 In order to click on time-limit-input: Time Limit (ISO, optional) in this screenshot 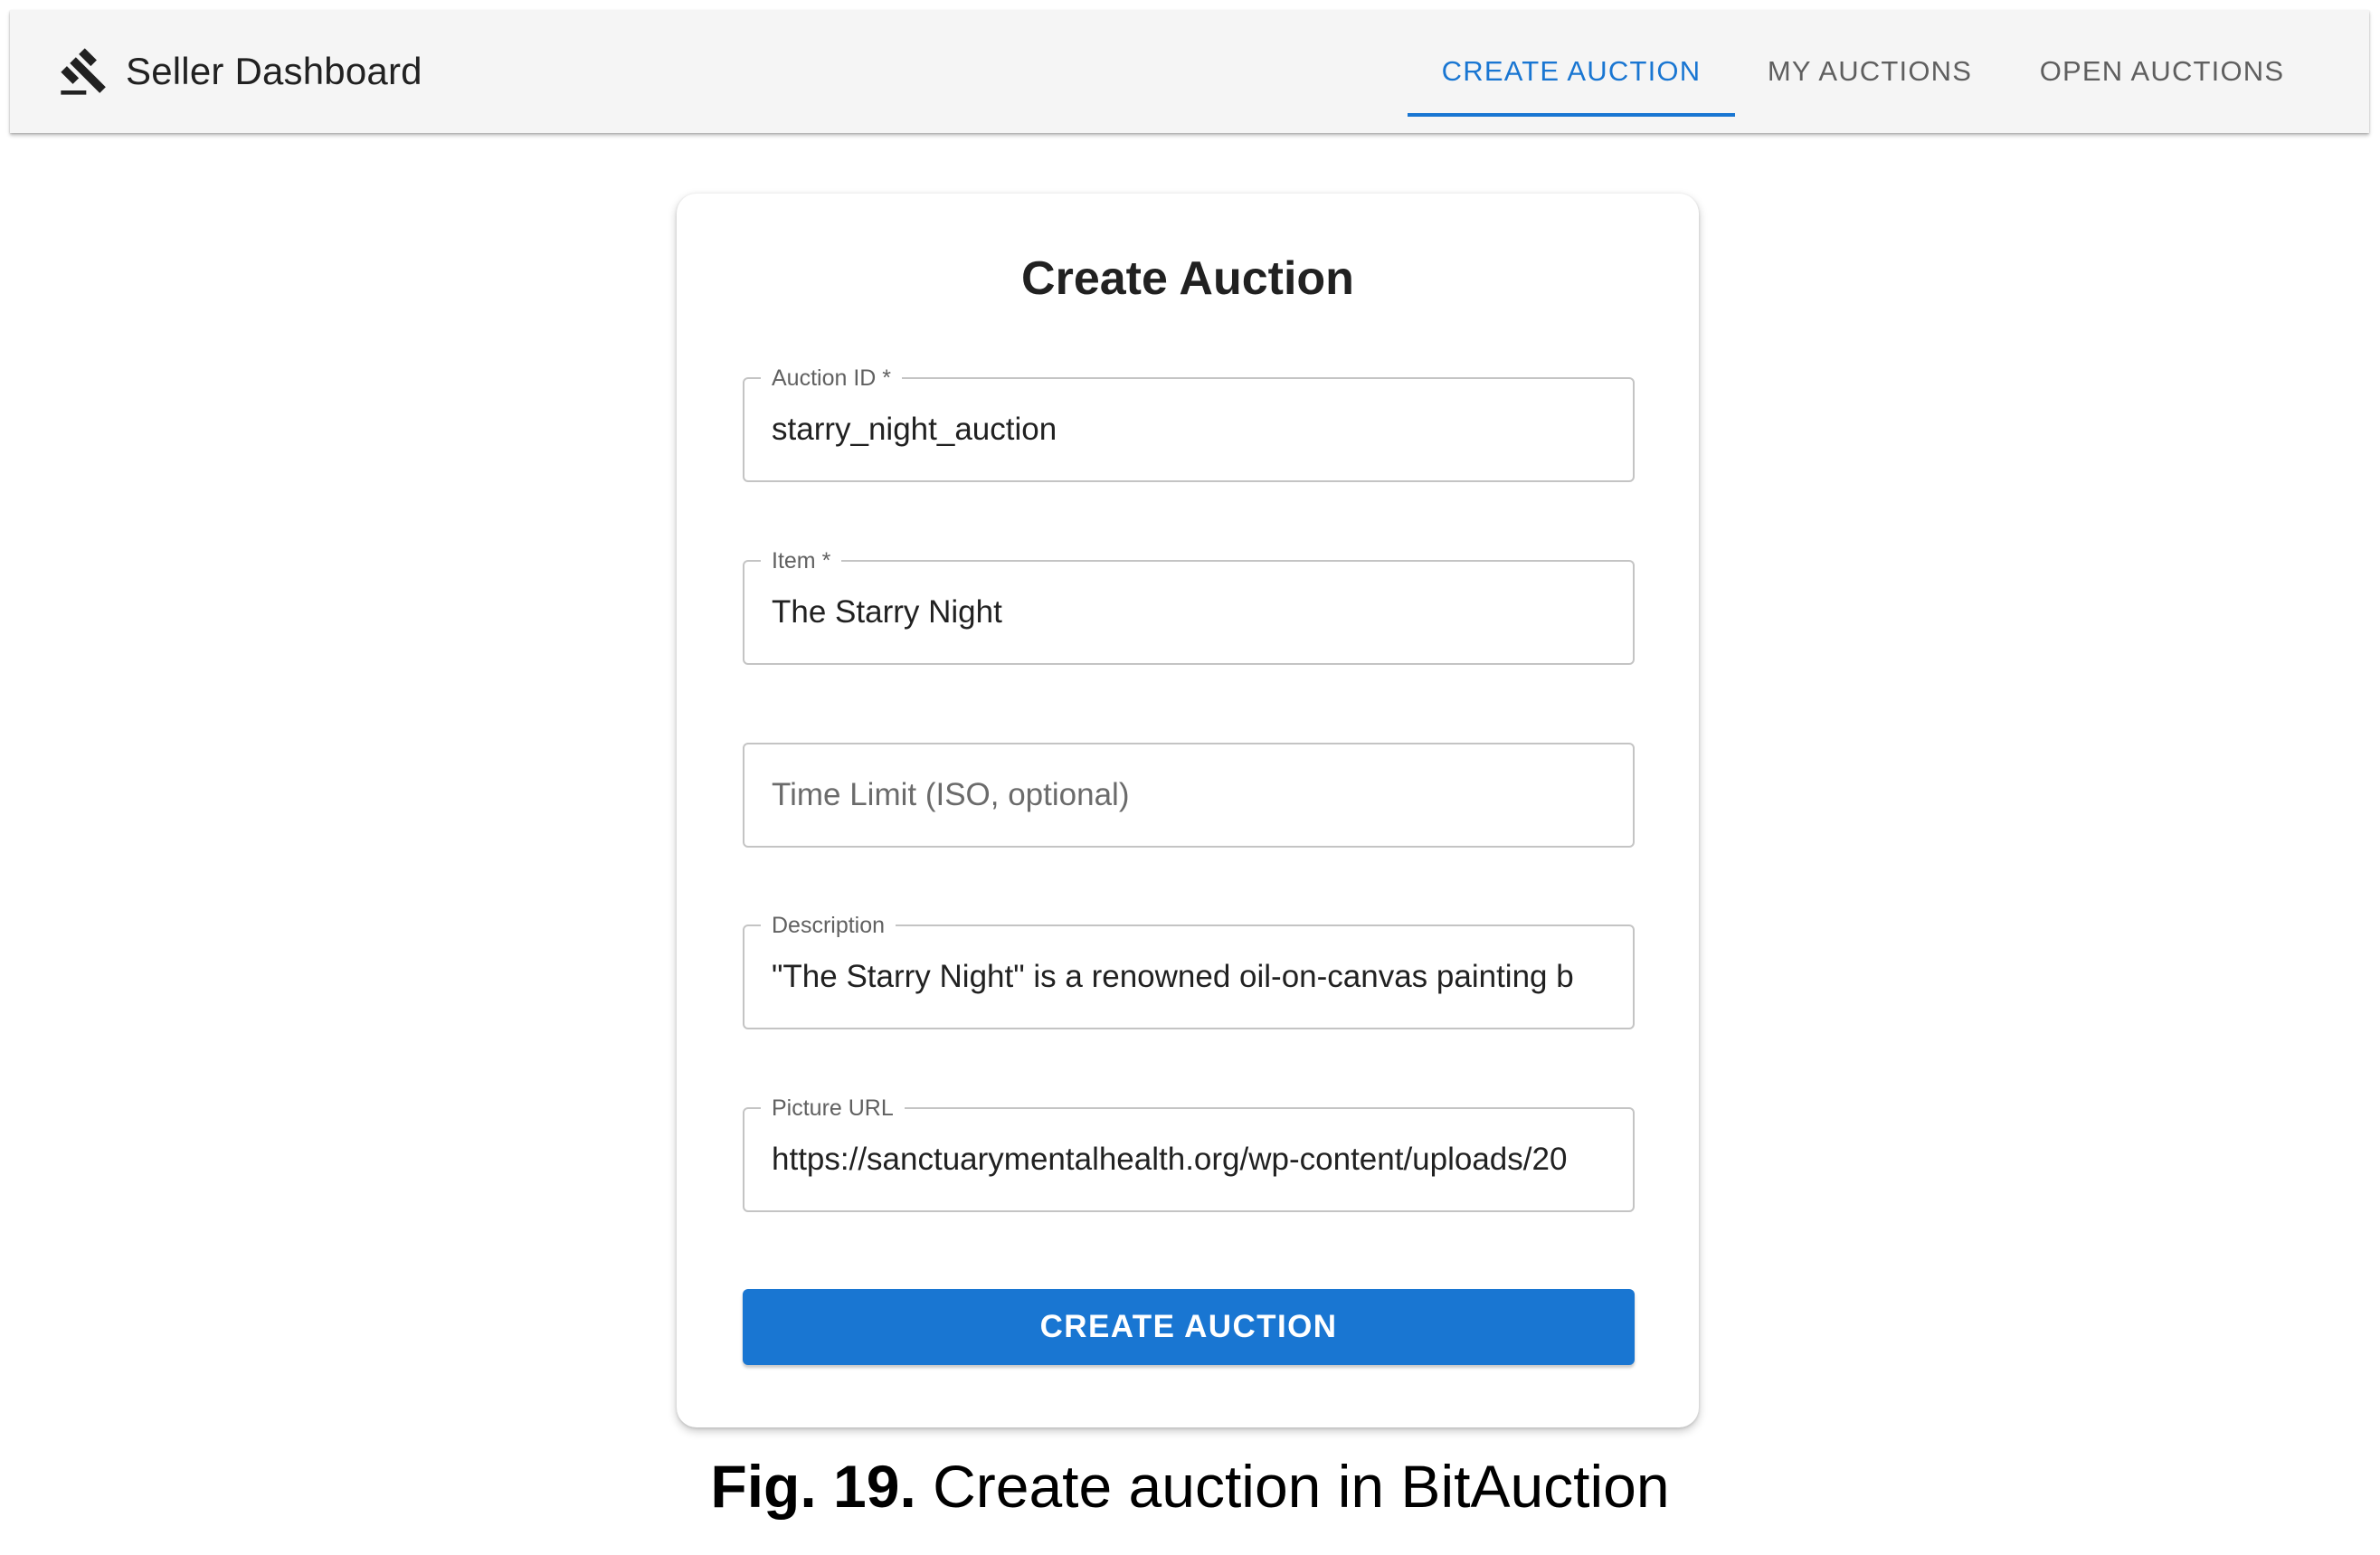, I will do `click(1189, 795)`.